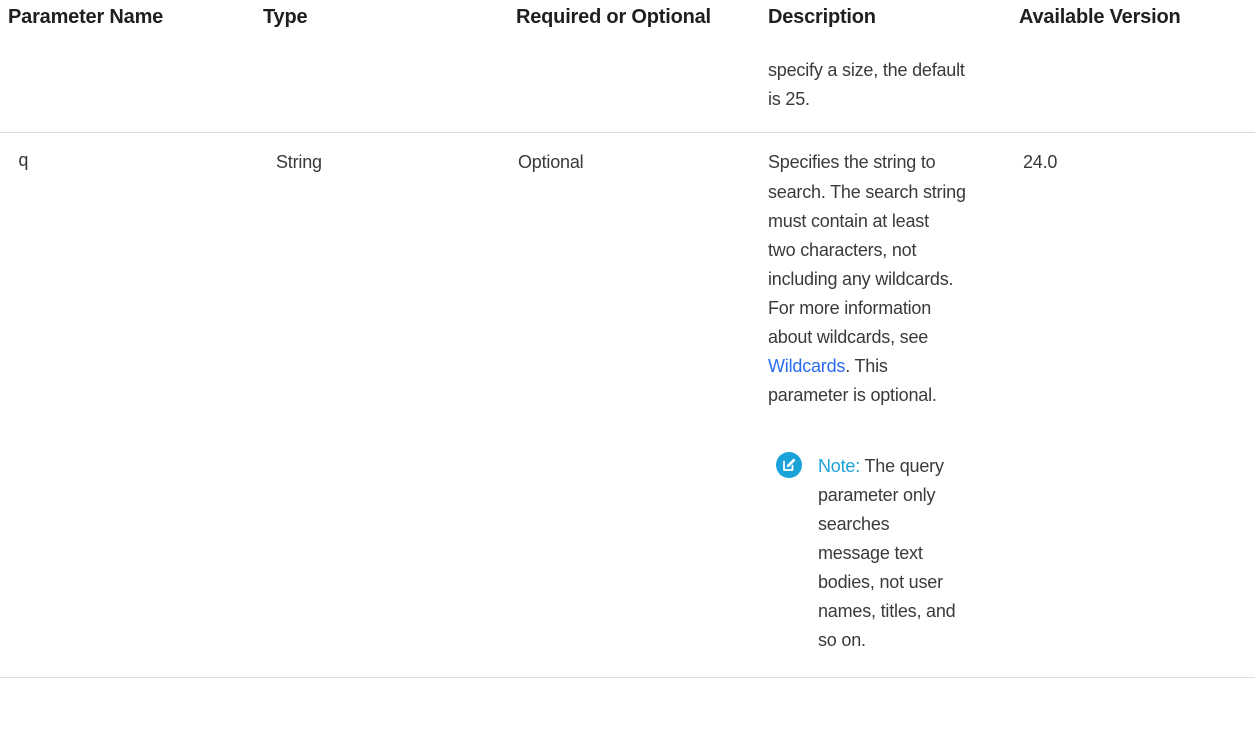 The height and width of the screenshot is (736, 1255). Describe the element at coordinates (870, 553) in the screenshot. I see `note-line-4: message text` at that location.